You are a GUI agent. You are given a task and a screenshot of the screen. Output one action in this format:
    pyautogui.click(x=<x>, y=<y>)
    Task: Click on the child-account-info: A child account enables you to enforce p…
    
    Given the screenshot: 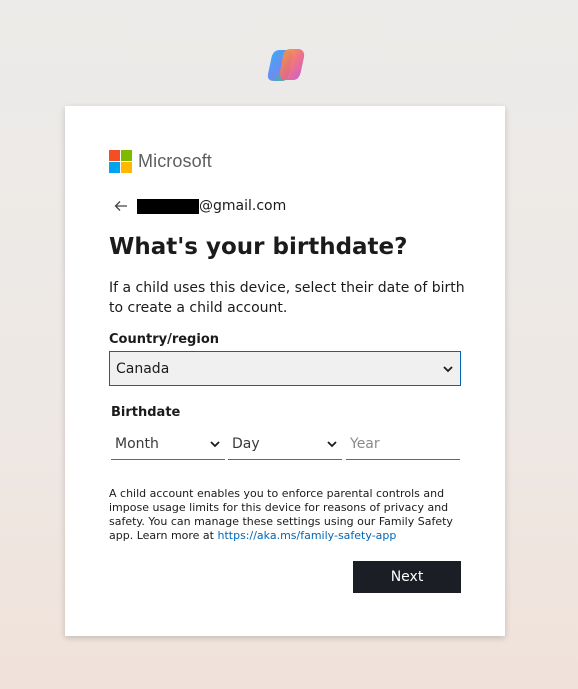 What is the action you would take?
    pyautogui.click(x=284, y=515)
    